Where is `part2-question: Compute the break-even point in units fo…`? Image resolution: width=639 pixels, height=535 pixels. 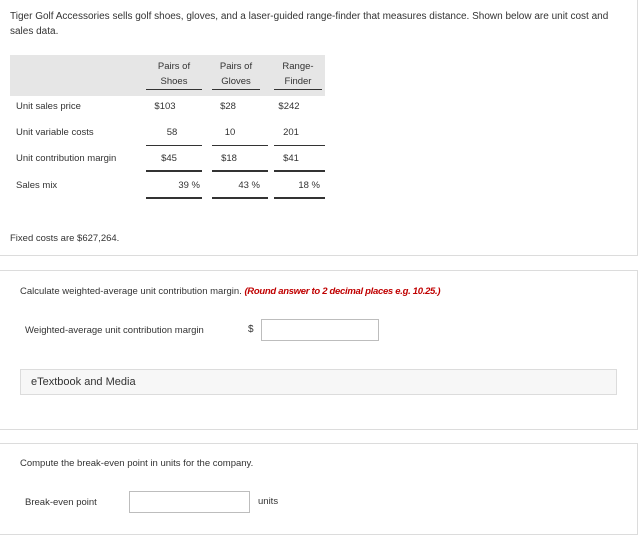
part2-question: Compute the break-even point in units fo… is located at coordinates (137, 463).